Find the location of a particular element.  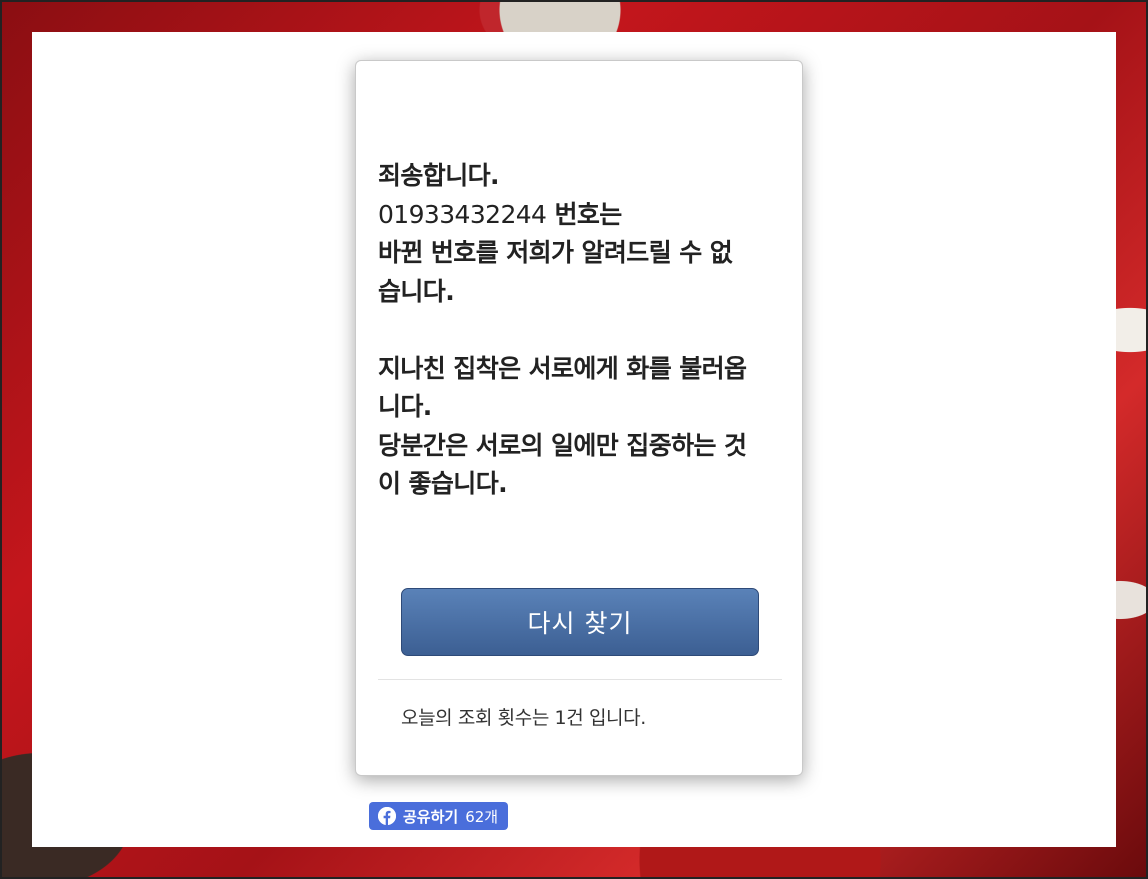

message-line: 이 좋습니다. is located at coordinates (443, 483).